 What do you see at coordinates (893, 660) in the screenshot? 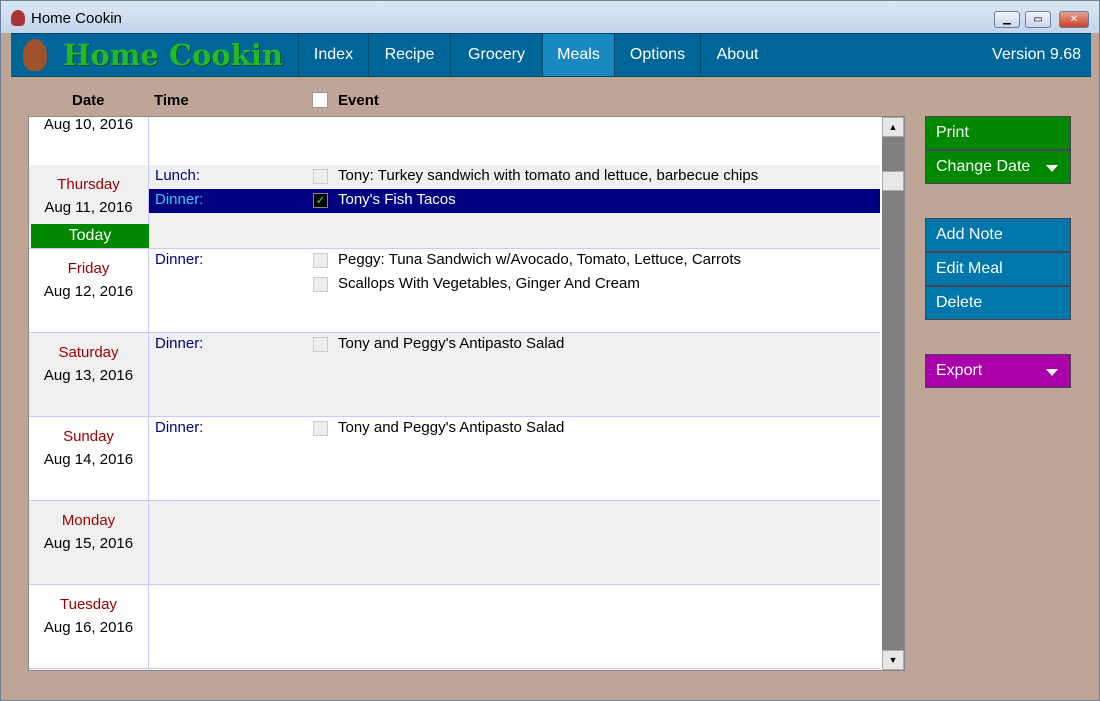
I see `scroll-down-button: ▼` at bounding box center [893, 660].